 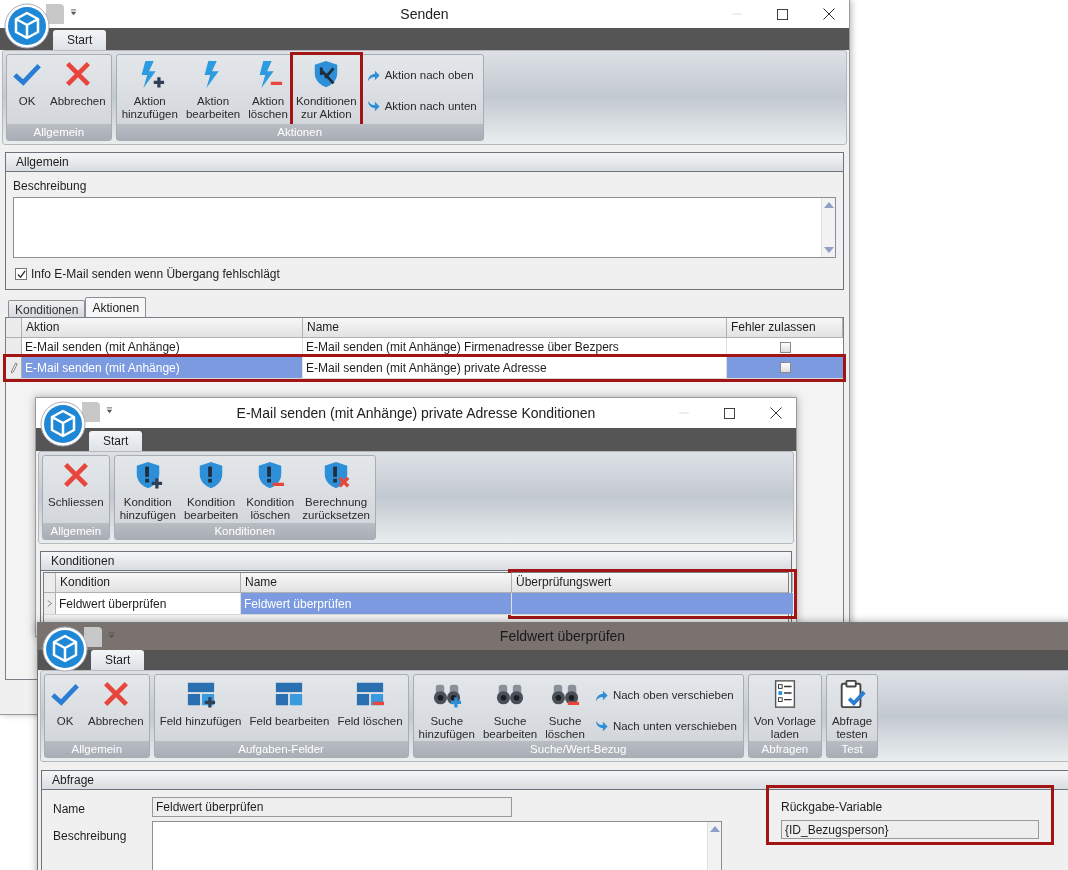 What do you see at coordinates (281, 749) in the screenshot?
I see `group-label: Aufgaben-Felder` at bounding box center [281, 749].